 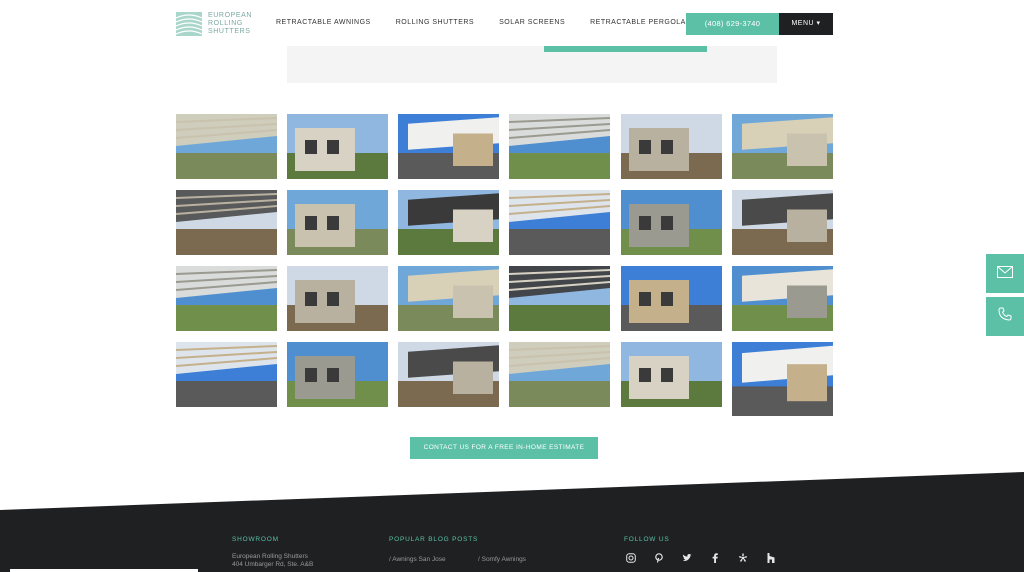 I want to click on nav-rolling-shutters: ROLLING SHUTTERS, so click(x=435, y=22).